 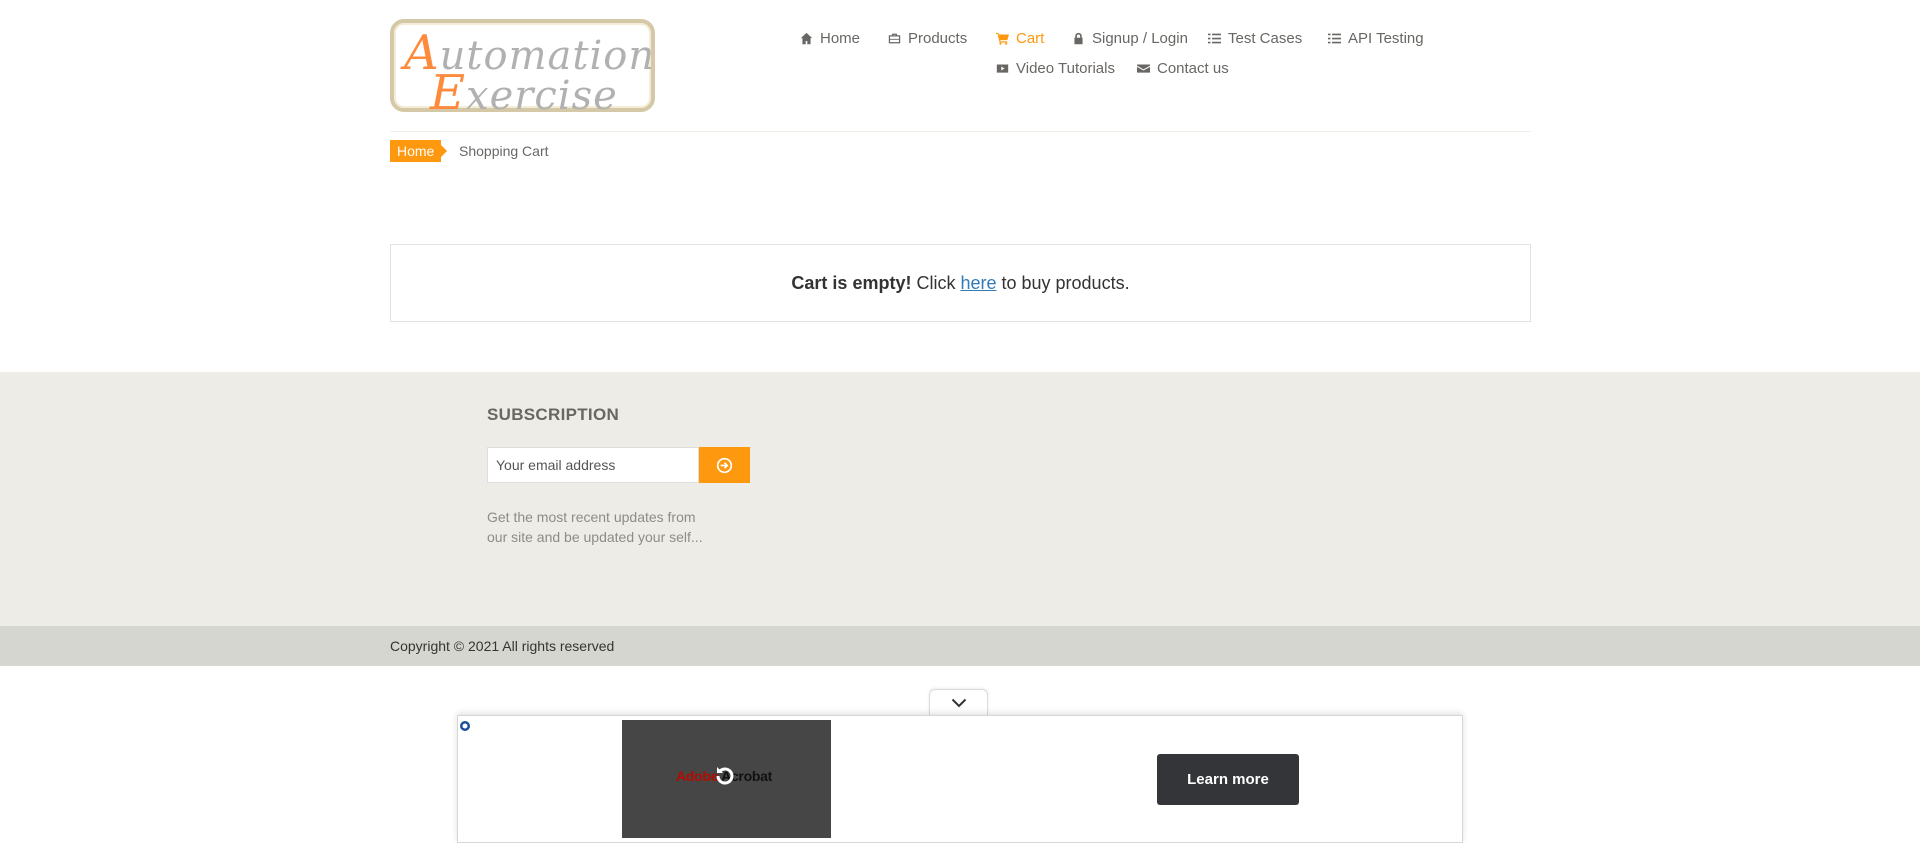 What do you see at coordinates (725, 776) in the screenshot?
I see `replay-icon` at bounding box center [725, 776].